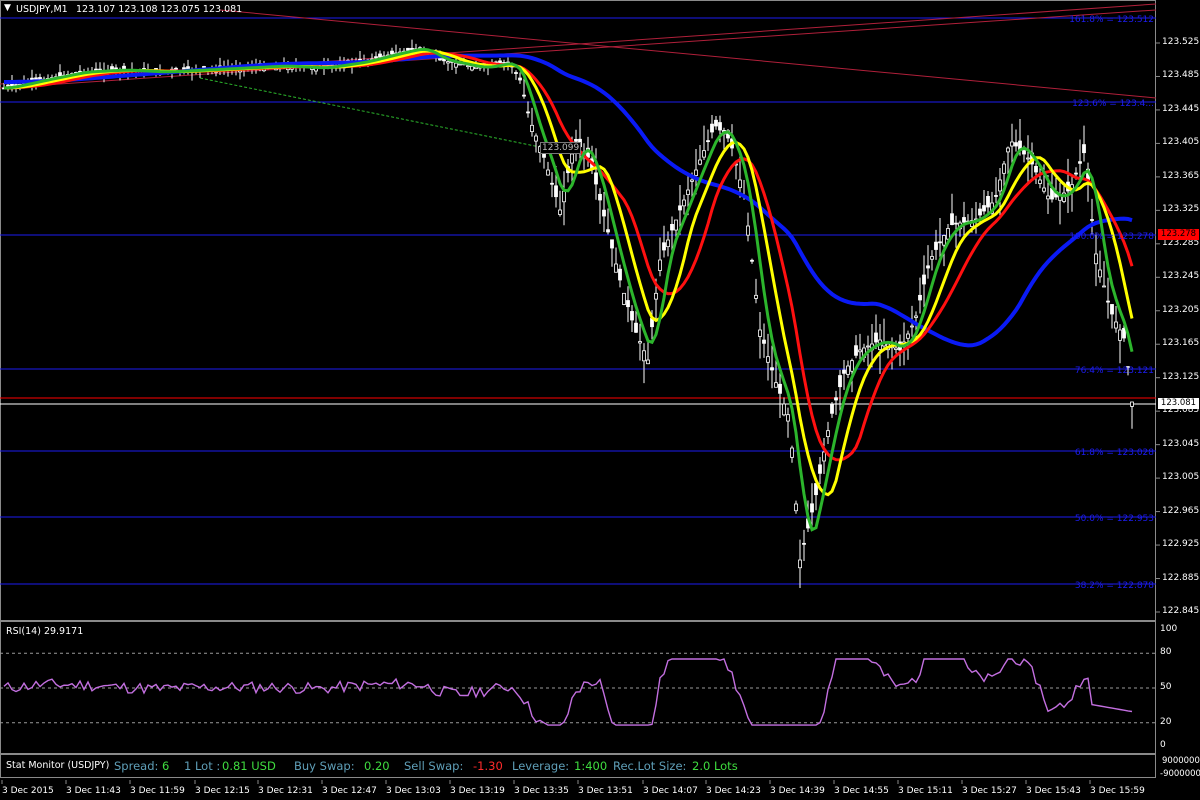  I want to click on price-tick-label: 123.165, so click(1181, 343).